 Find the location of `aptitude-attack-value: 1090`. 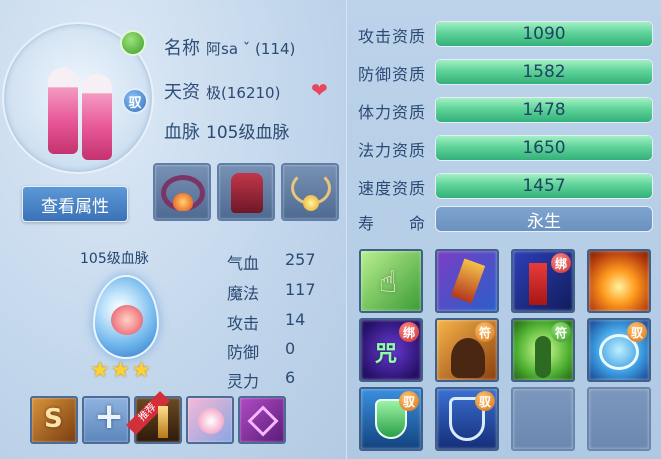

aptitude-attack-value: 1090 is located at coordinates (544, 34).